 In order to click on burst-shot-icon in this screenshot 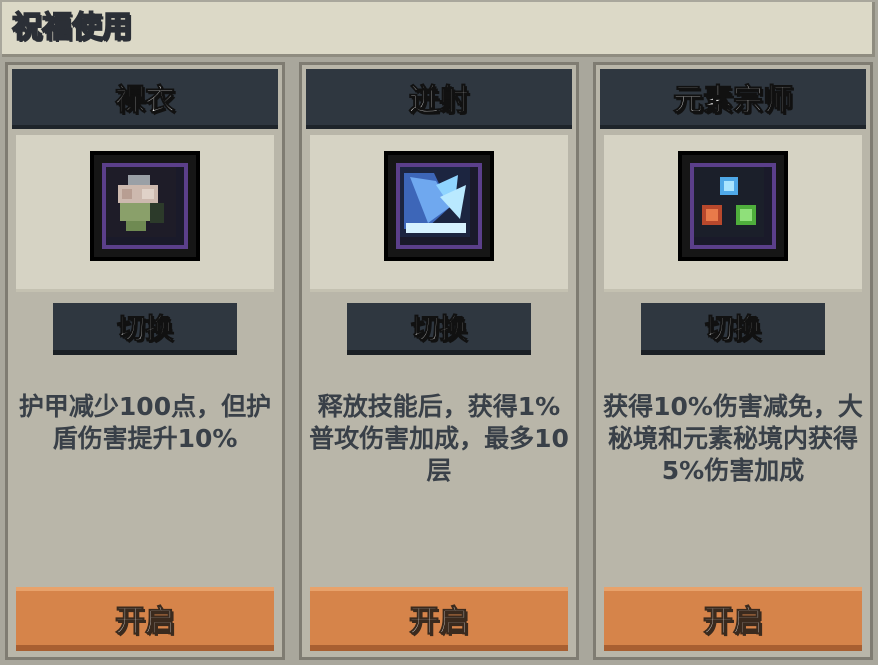, I will do `click(439, 206)`.